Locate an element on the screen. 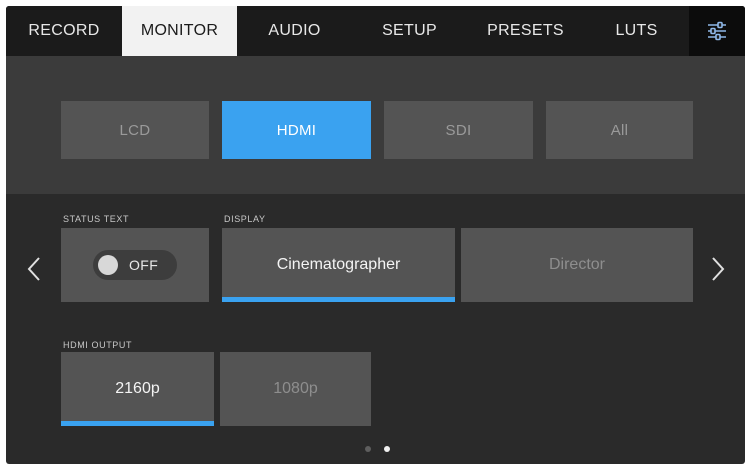 This screenshot has width=751, height=470. output-sdi-button: SDI is located at coordinates (458, 130).